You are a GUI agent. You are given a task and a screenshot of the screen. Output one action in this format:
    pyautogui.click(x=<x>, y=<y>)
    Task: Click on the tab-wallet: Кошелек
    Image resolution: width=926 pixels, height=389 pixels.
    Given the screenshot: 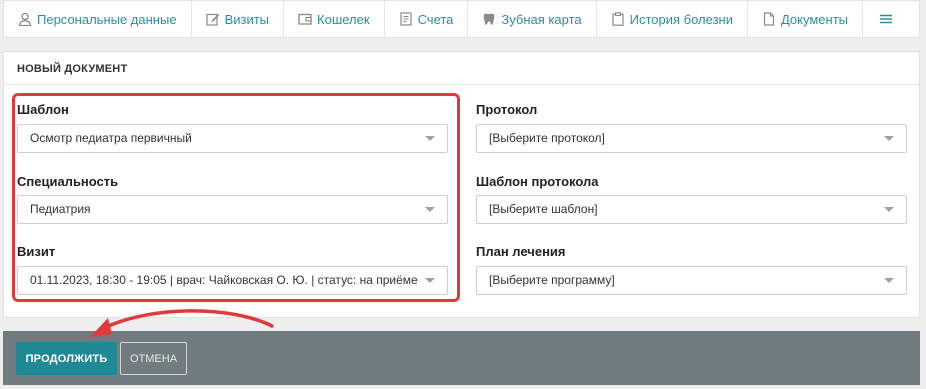 What is the action you would take?
    pyautogui.click(x=334, y=19)
    